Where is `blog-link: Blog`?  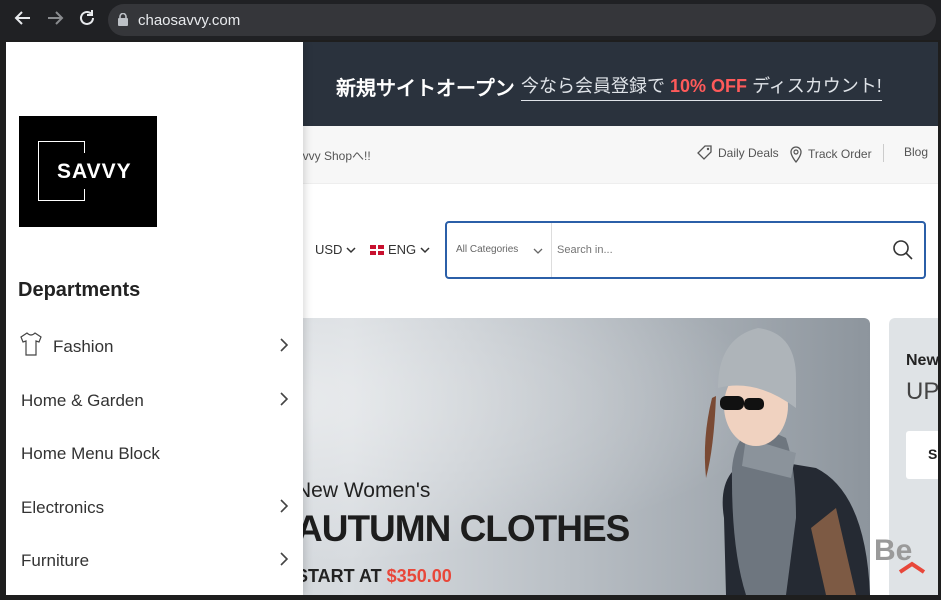 blog-link: Blog is located at coordinates (916, 152).